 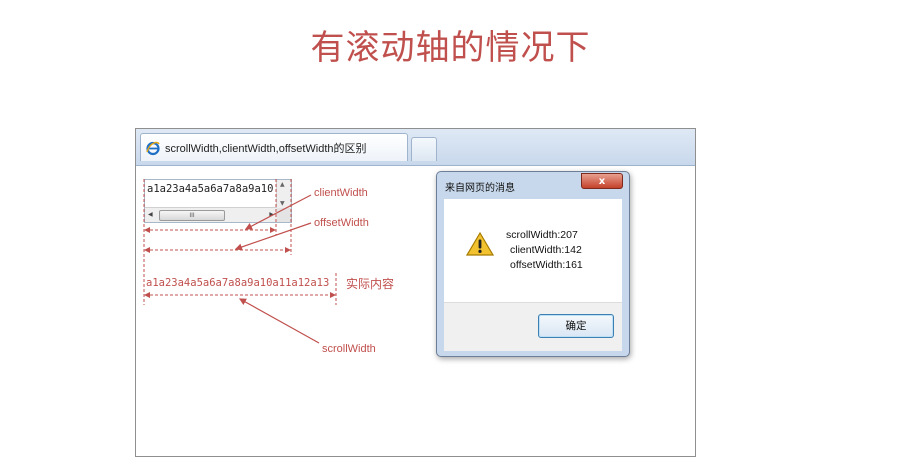 I want to click on browser-tab: scrollWidth,clientWidth,offsetWidth的区别, so click(x=274, y=147).